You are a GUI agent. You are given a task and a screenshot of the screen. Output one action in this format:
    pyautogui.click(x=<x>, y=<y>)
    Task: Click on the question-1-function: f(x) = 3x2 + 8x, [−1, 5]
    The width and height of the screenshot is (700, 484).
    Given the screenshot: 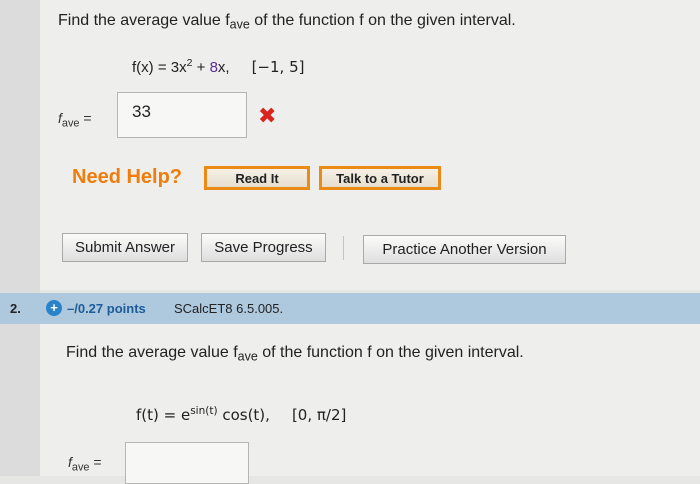 What is the action you would take?
    pyautogui.click(x=218, y=67)
    